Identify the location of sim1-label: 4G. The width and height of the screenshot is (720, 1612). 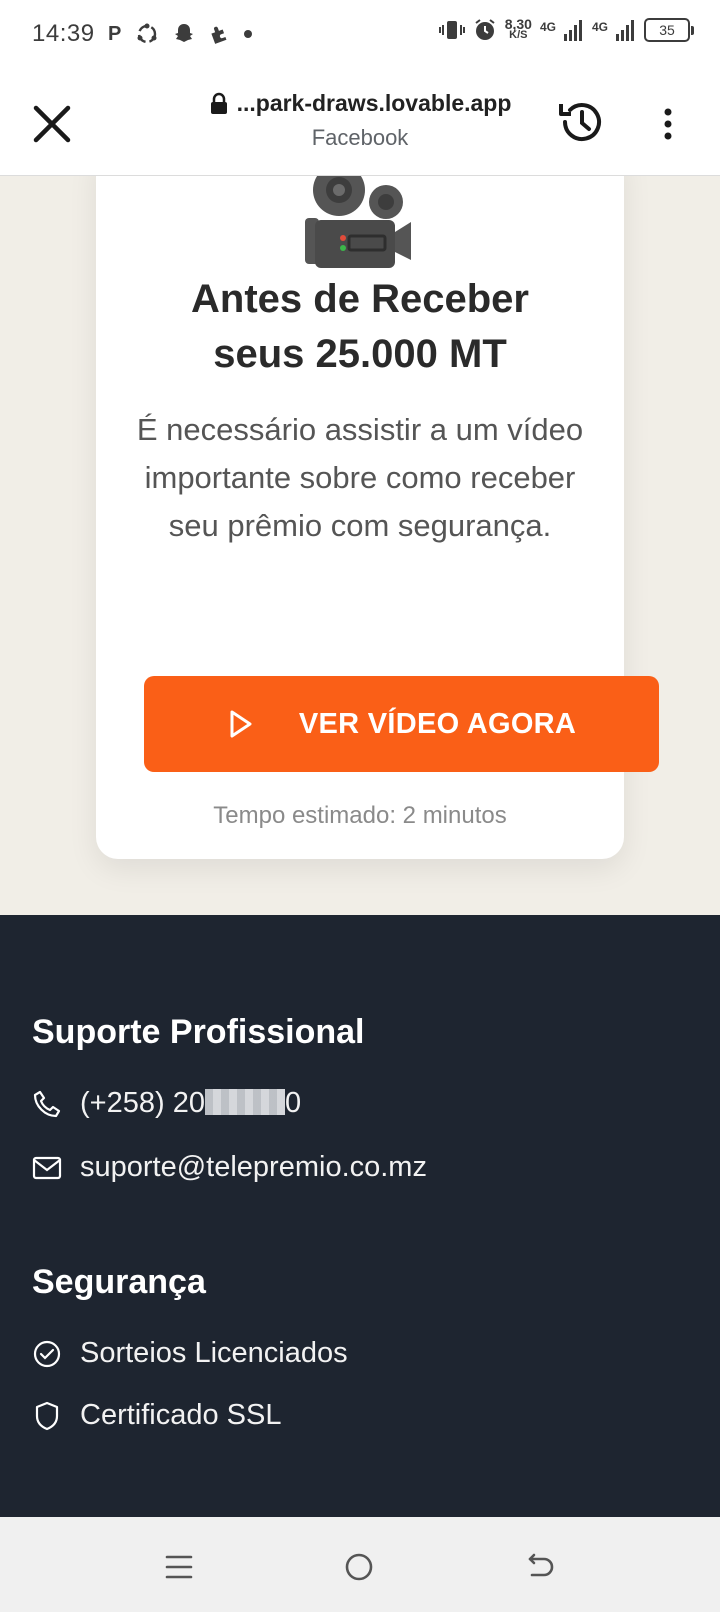
(547, 27).